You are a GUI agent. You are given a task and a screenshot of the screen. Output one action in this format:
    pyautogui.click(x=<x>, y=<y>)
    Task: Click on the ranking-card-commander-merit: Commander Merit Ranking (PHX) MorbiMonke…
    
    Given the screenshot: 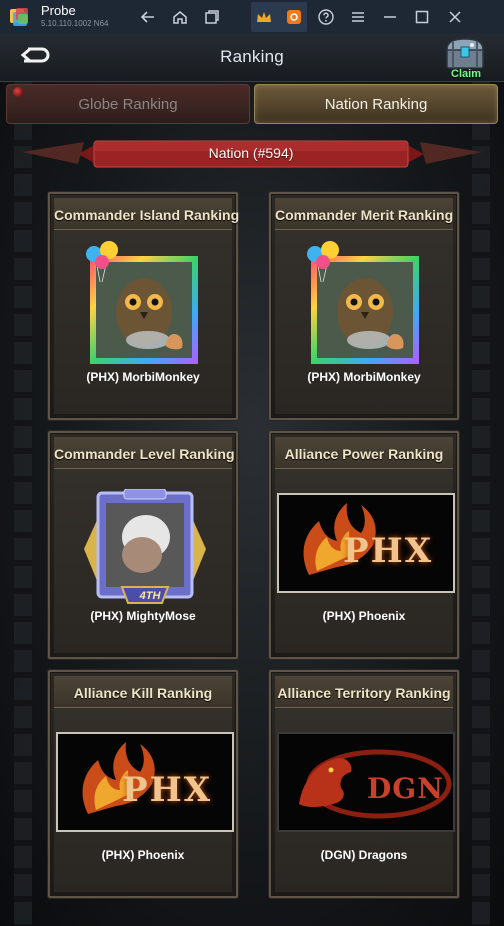 What is the action you would take?
    pyautogui.click(x=364, y=306)
    